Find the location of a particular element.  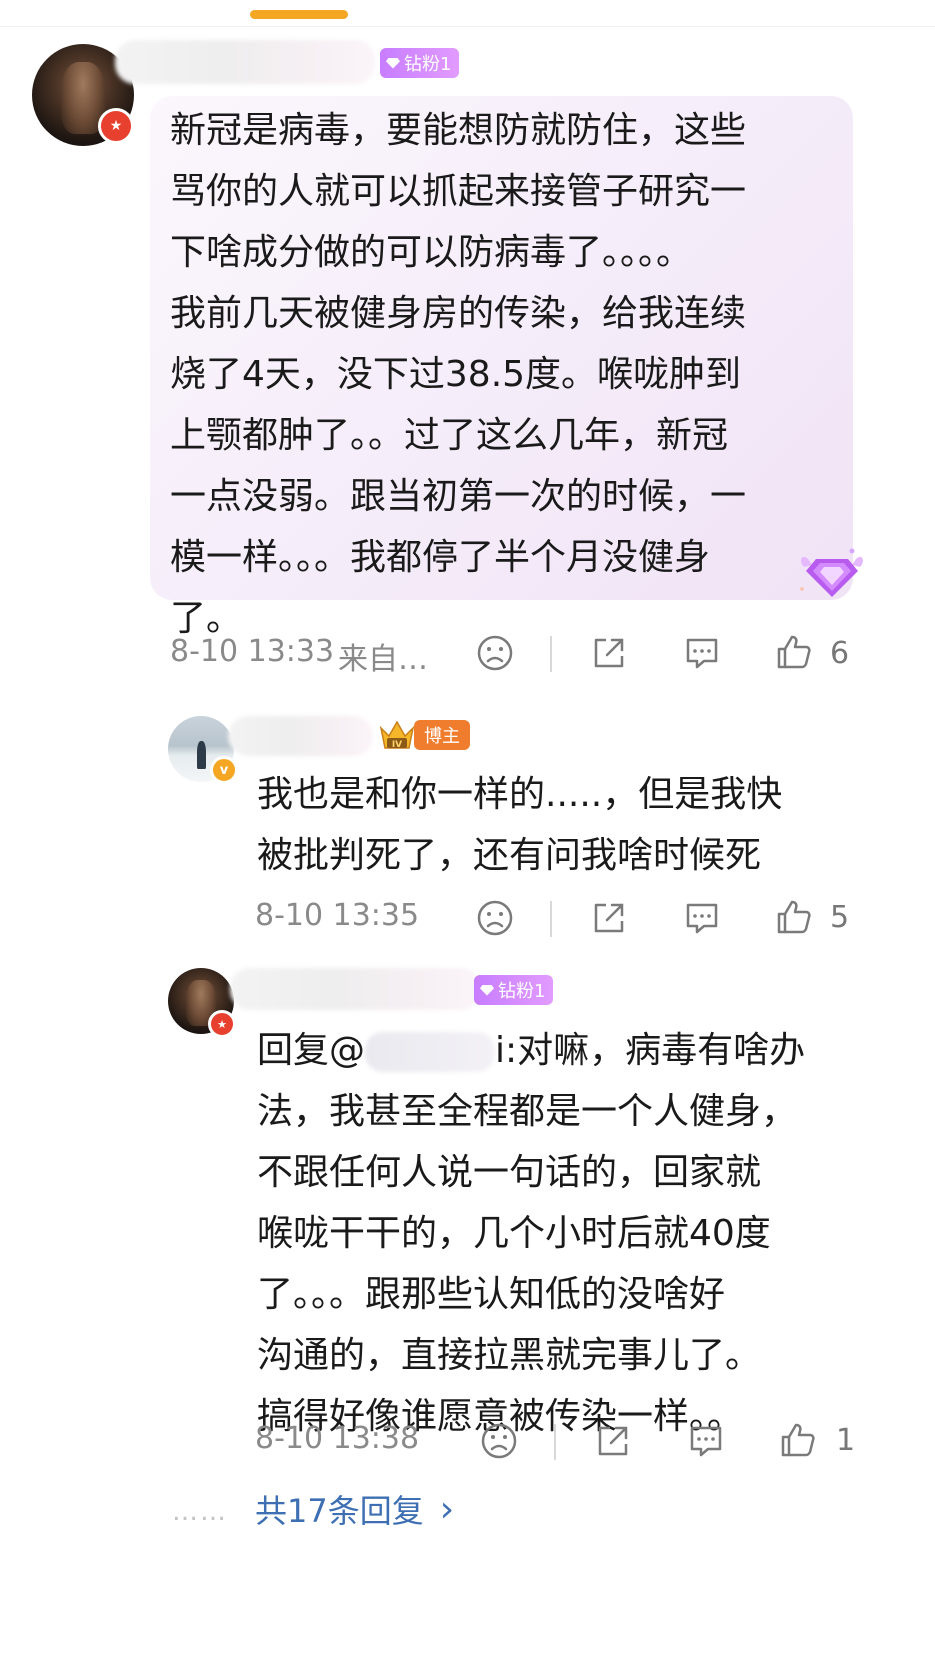

verified-badge-icon: v is located at coordinates (224, 770).